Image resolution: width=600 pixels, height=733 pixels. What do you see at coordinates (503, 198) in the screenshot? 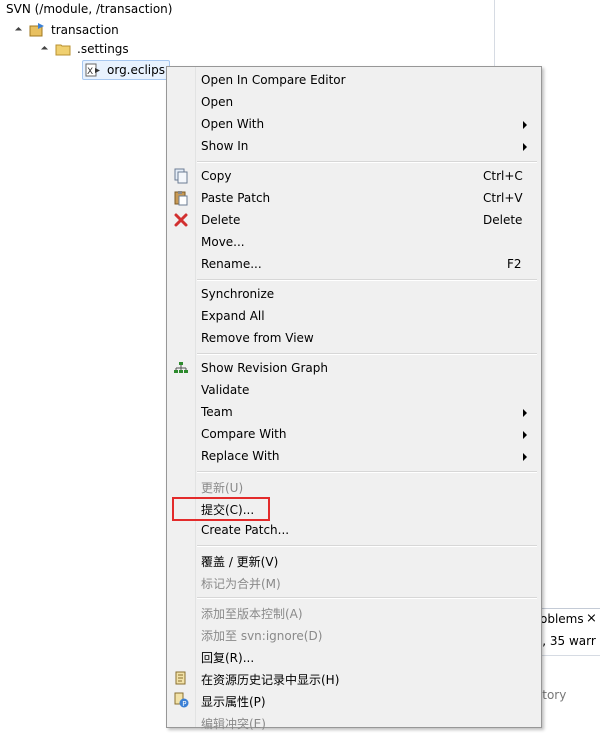
I see `menu-item-shortcut: Ctrl+V` at bounding box center [503, 198].